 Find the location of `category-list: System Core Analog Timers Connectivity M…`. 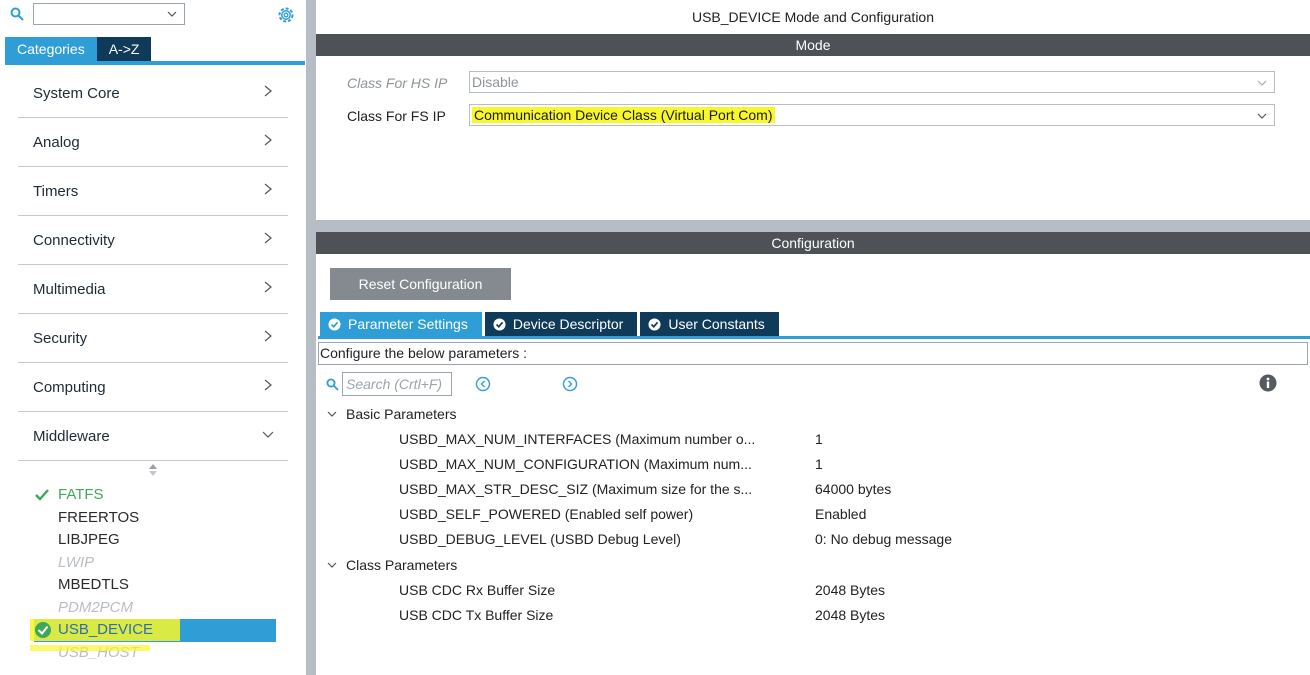

category-list: System Core Analog Timers Connectivity M… is located at coordinates (153, 265).